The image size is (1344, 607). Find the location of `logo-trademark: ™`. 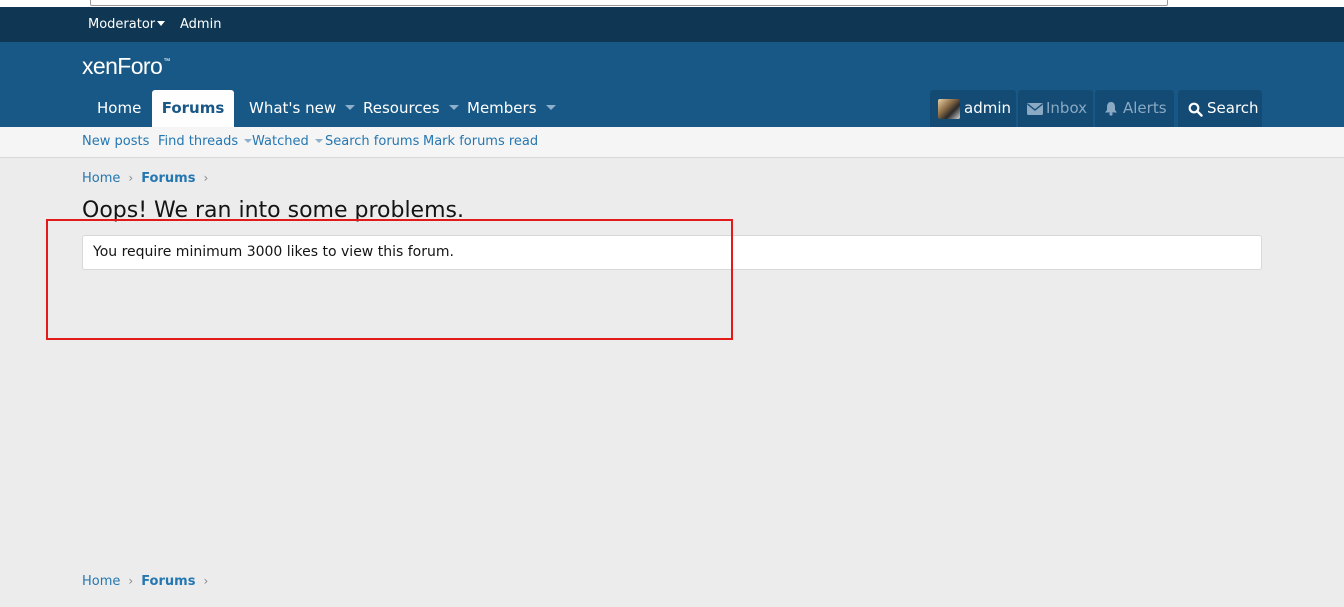

logo-trademark: ™ is located at coordinates (166, 61).